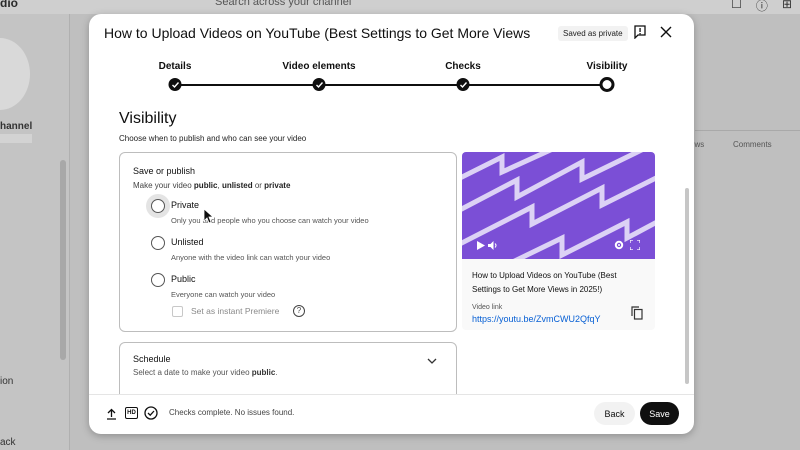  I want to click on background-brand: dio, so click(9, 5).